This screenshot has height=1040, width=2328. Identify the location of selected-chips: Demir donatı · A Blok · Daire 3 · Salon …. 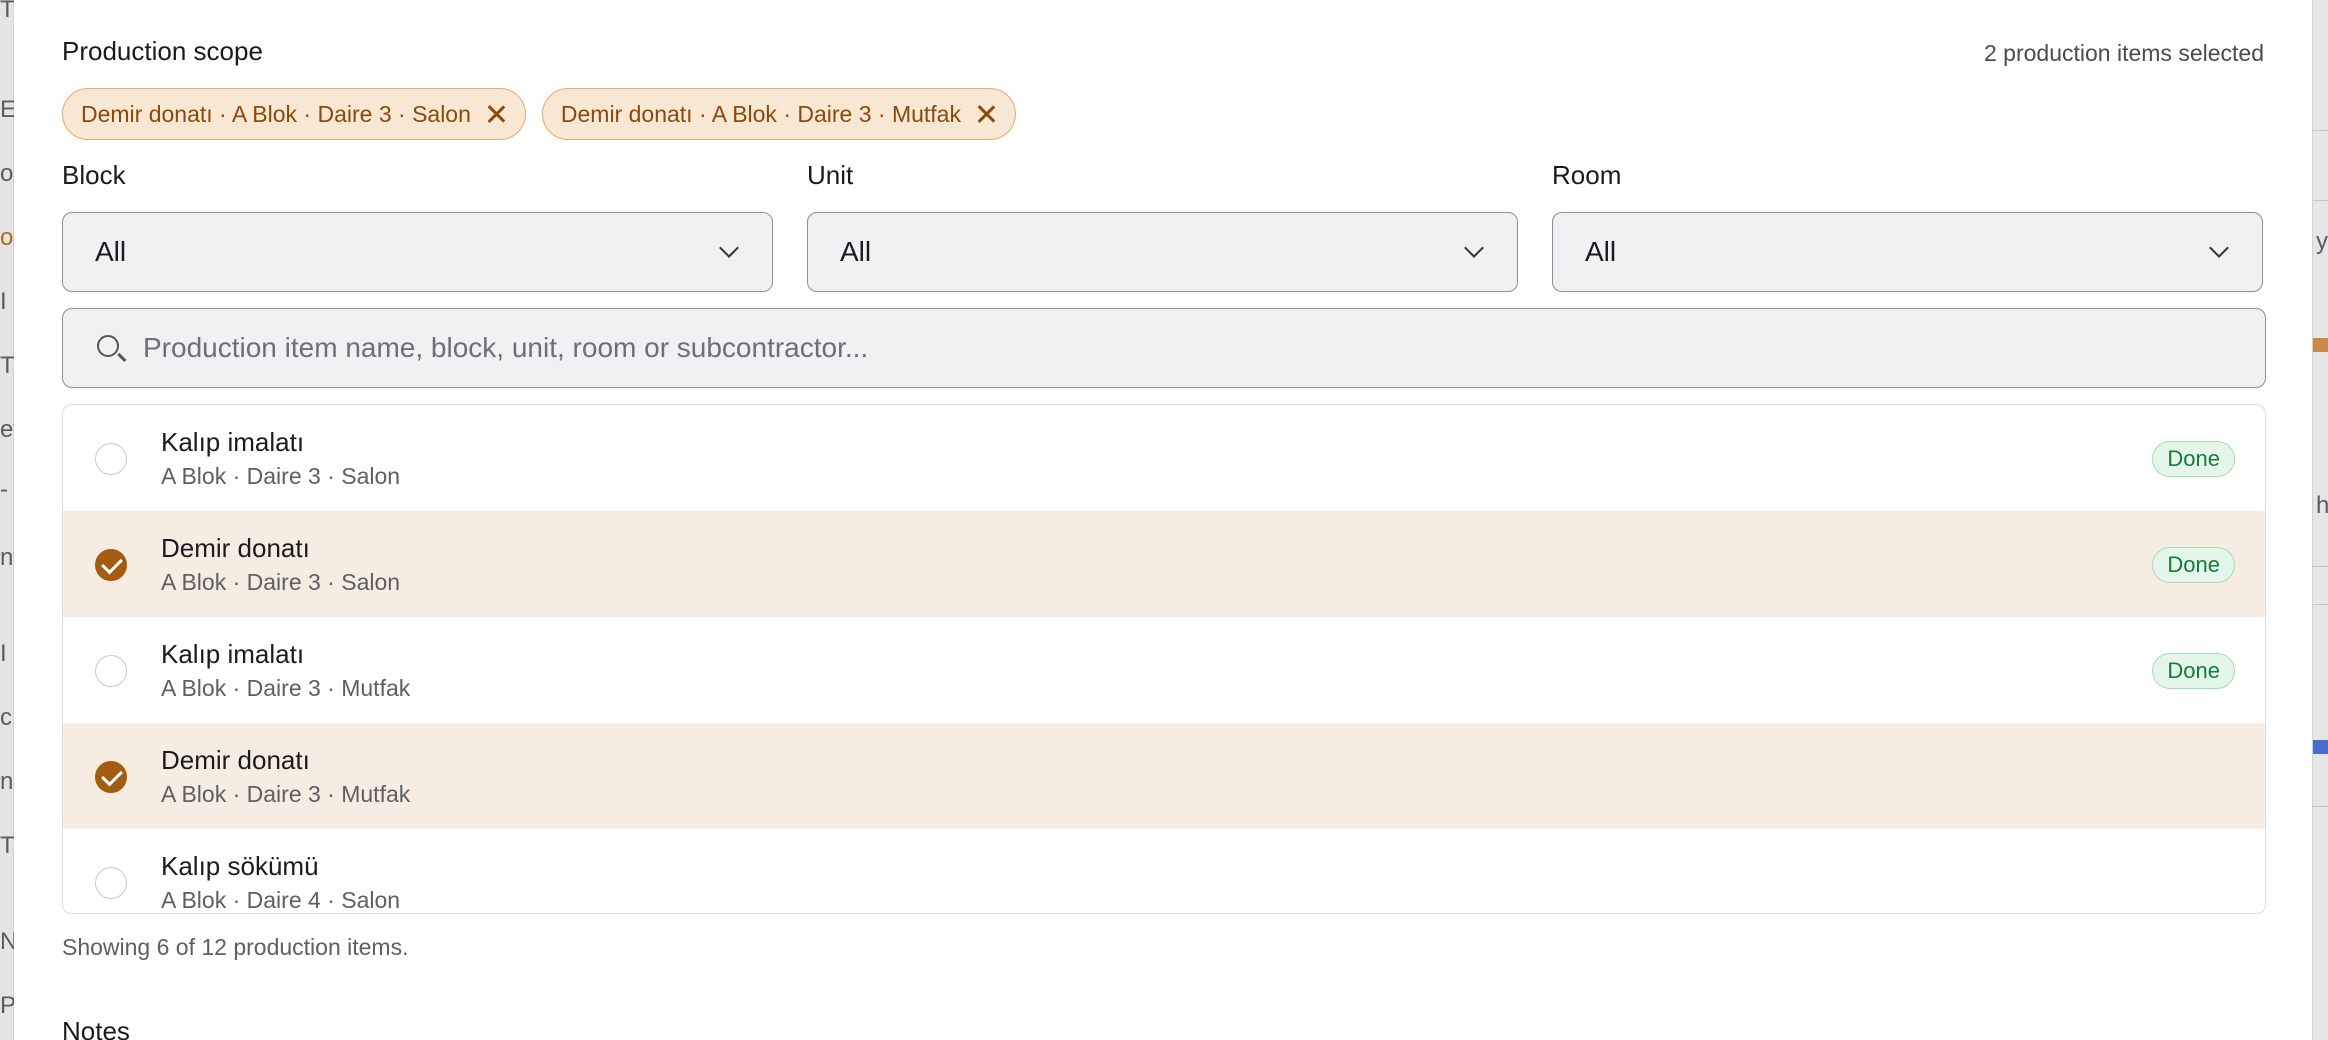
(539, 114).